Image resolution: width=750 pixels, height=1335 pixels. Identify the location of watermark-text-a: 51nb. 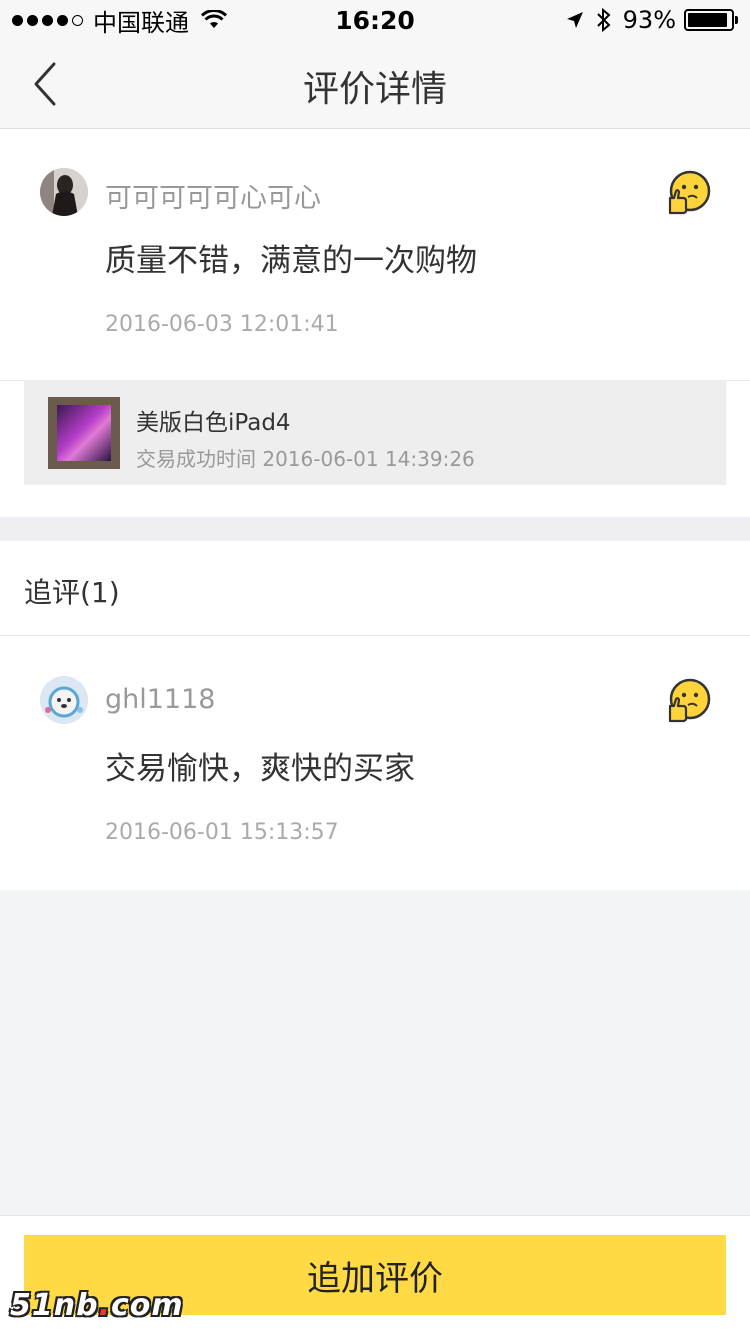
(54, 1305).